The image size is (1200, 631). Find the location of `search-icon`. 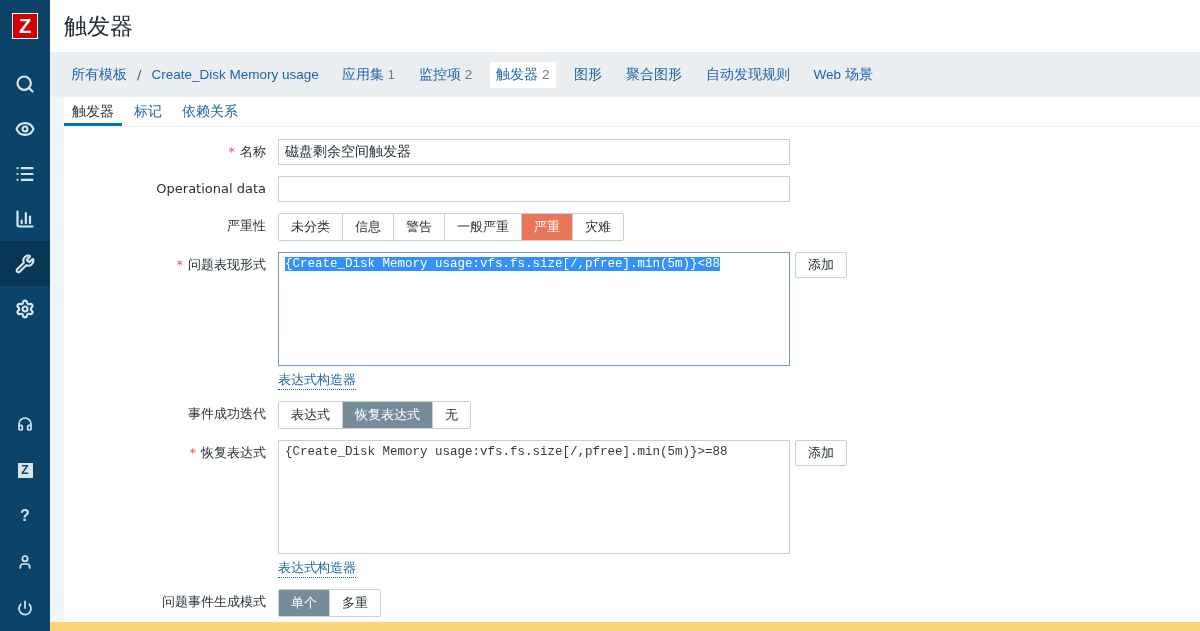

search-icon is located at coordinates (25, 83).